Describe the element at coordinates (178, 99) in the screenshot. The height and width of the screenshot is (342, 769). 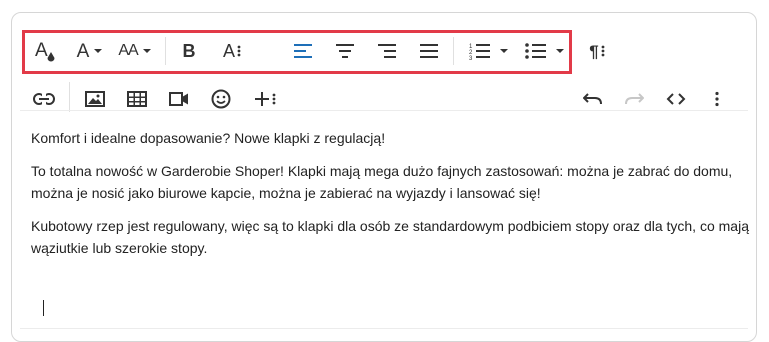
I see `video-icon` at that location.